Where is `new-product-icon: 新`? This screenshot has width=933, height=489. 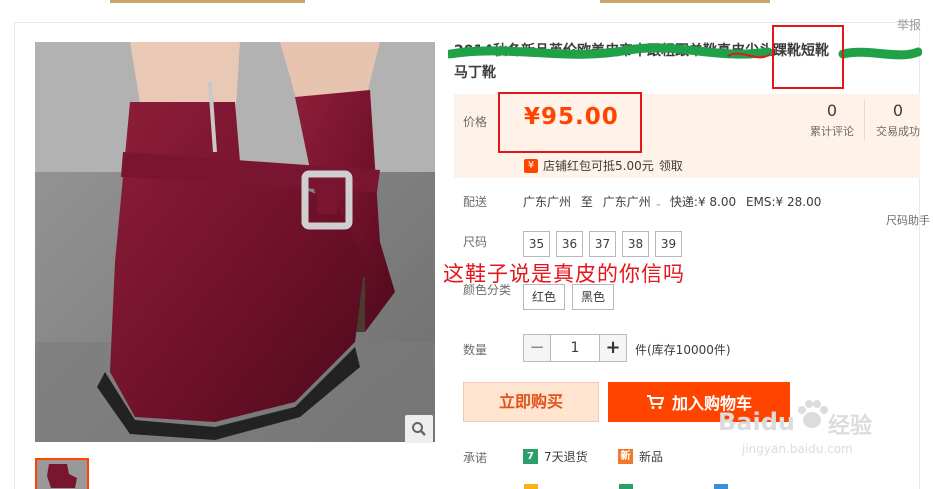
new-product-icon: 新 is located at coordinates (625, 456).